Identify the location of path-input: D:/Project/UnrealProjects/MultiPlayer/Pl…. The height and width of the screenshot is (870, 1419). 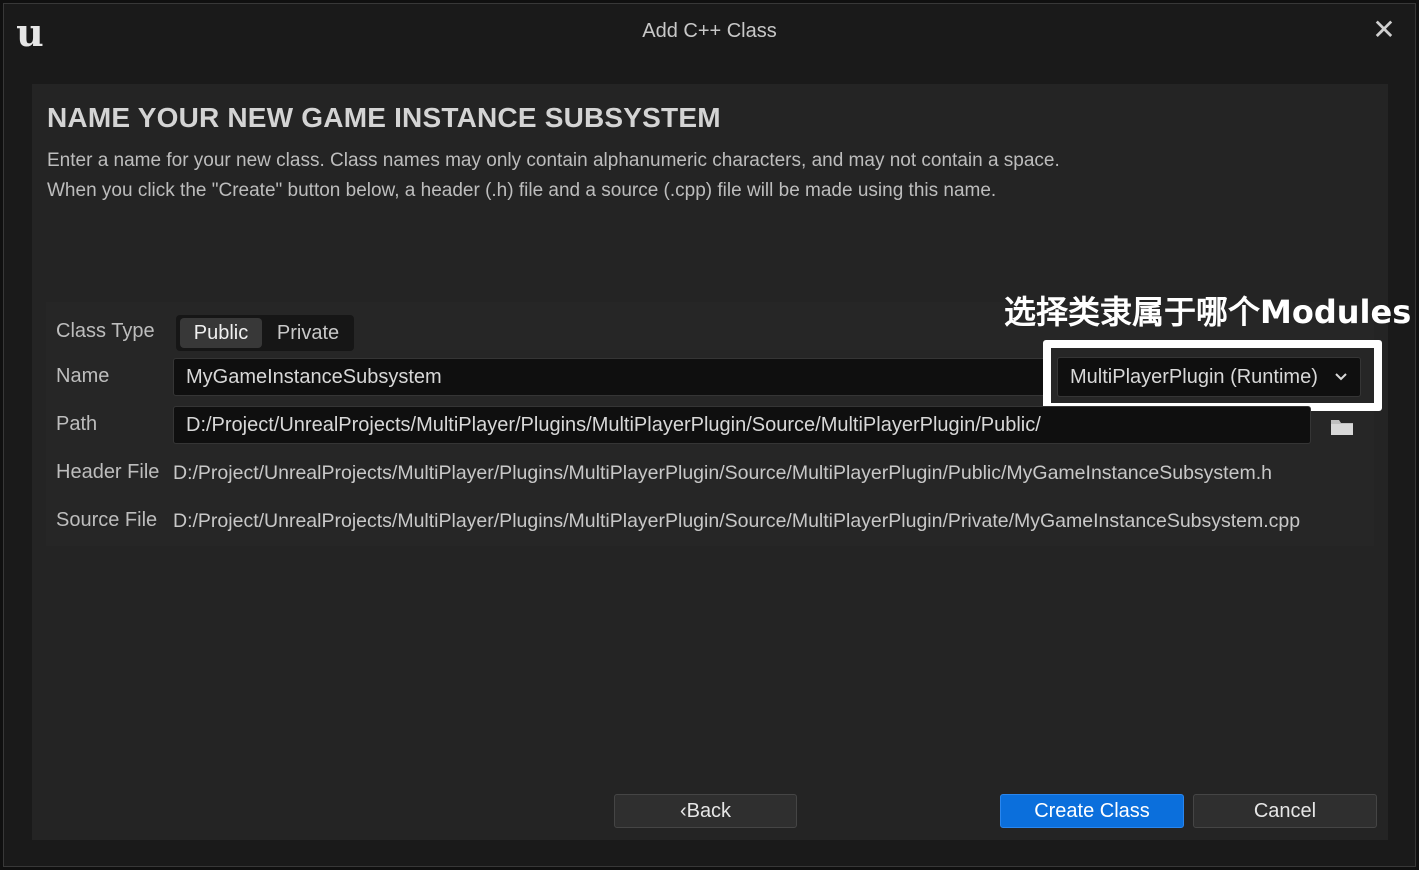
(742, 425).